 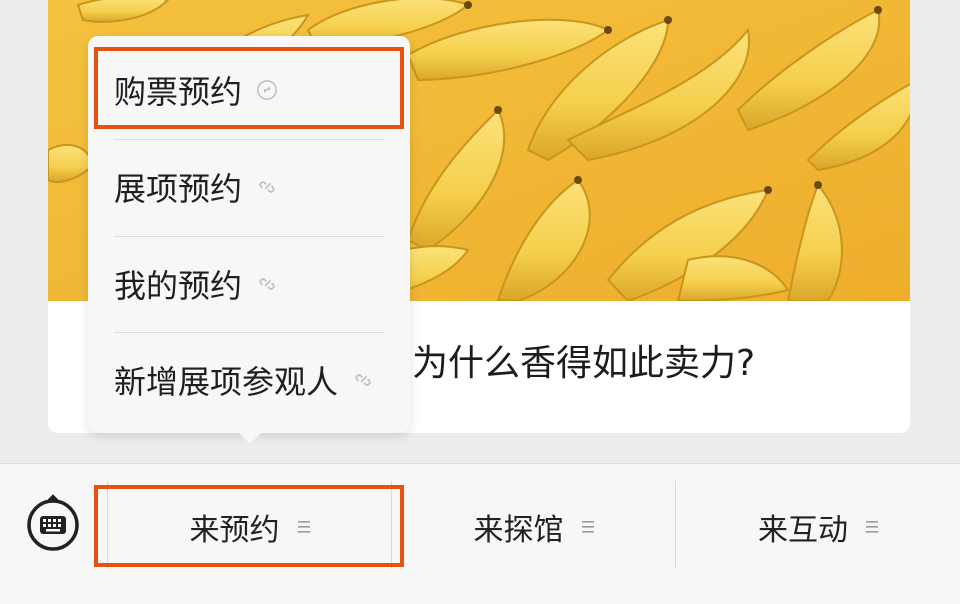 I want to click on dropdown-arrow, so click(x=250, y=438).